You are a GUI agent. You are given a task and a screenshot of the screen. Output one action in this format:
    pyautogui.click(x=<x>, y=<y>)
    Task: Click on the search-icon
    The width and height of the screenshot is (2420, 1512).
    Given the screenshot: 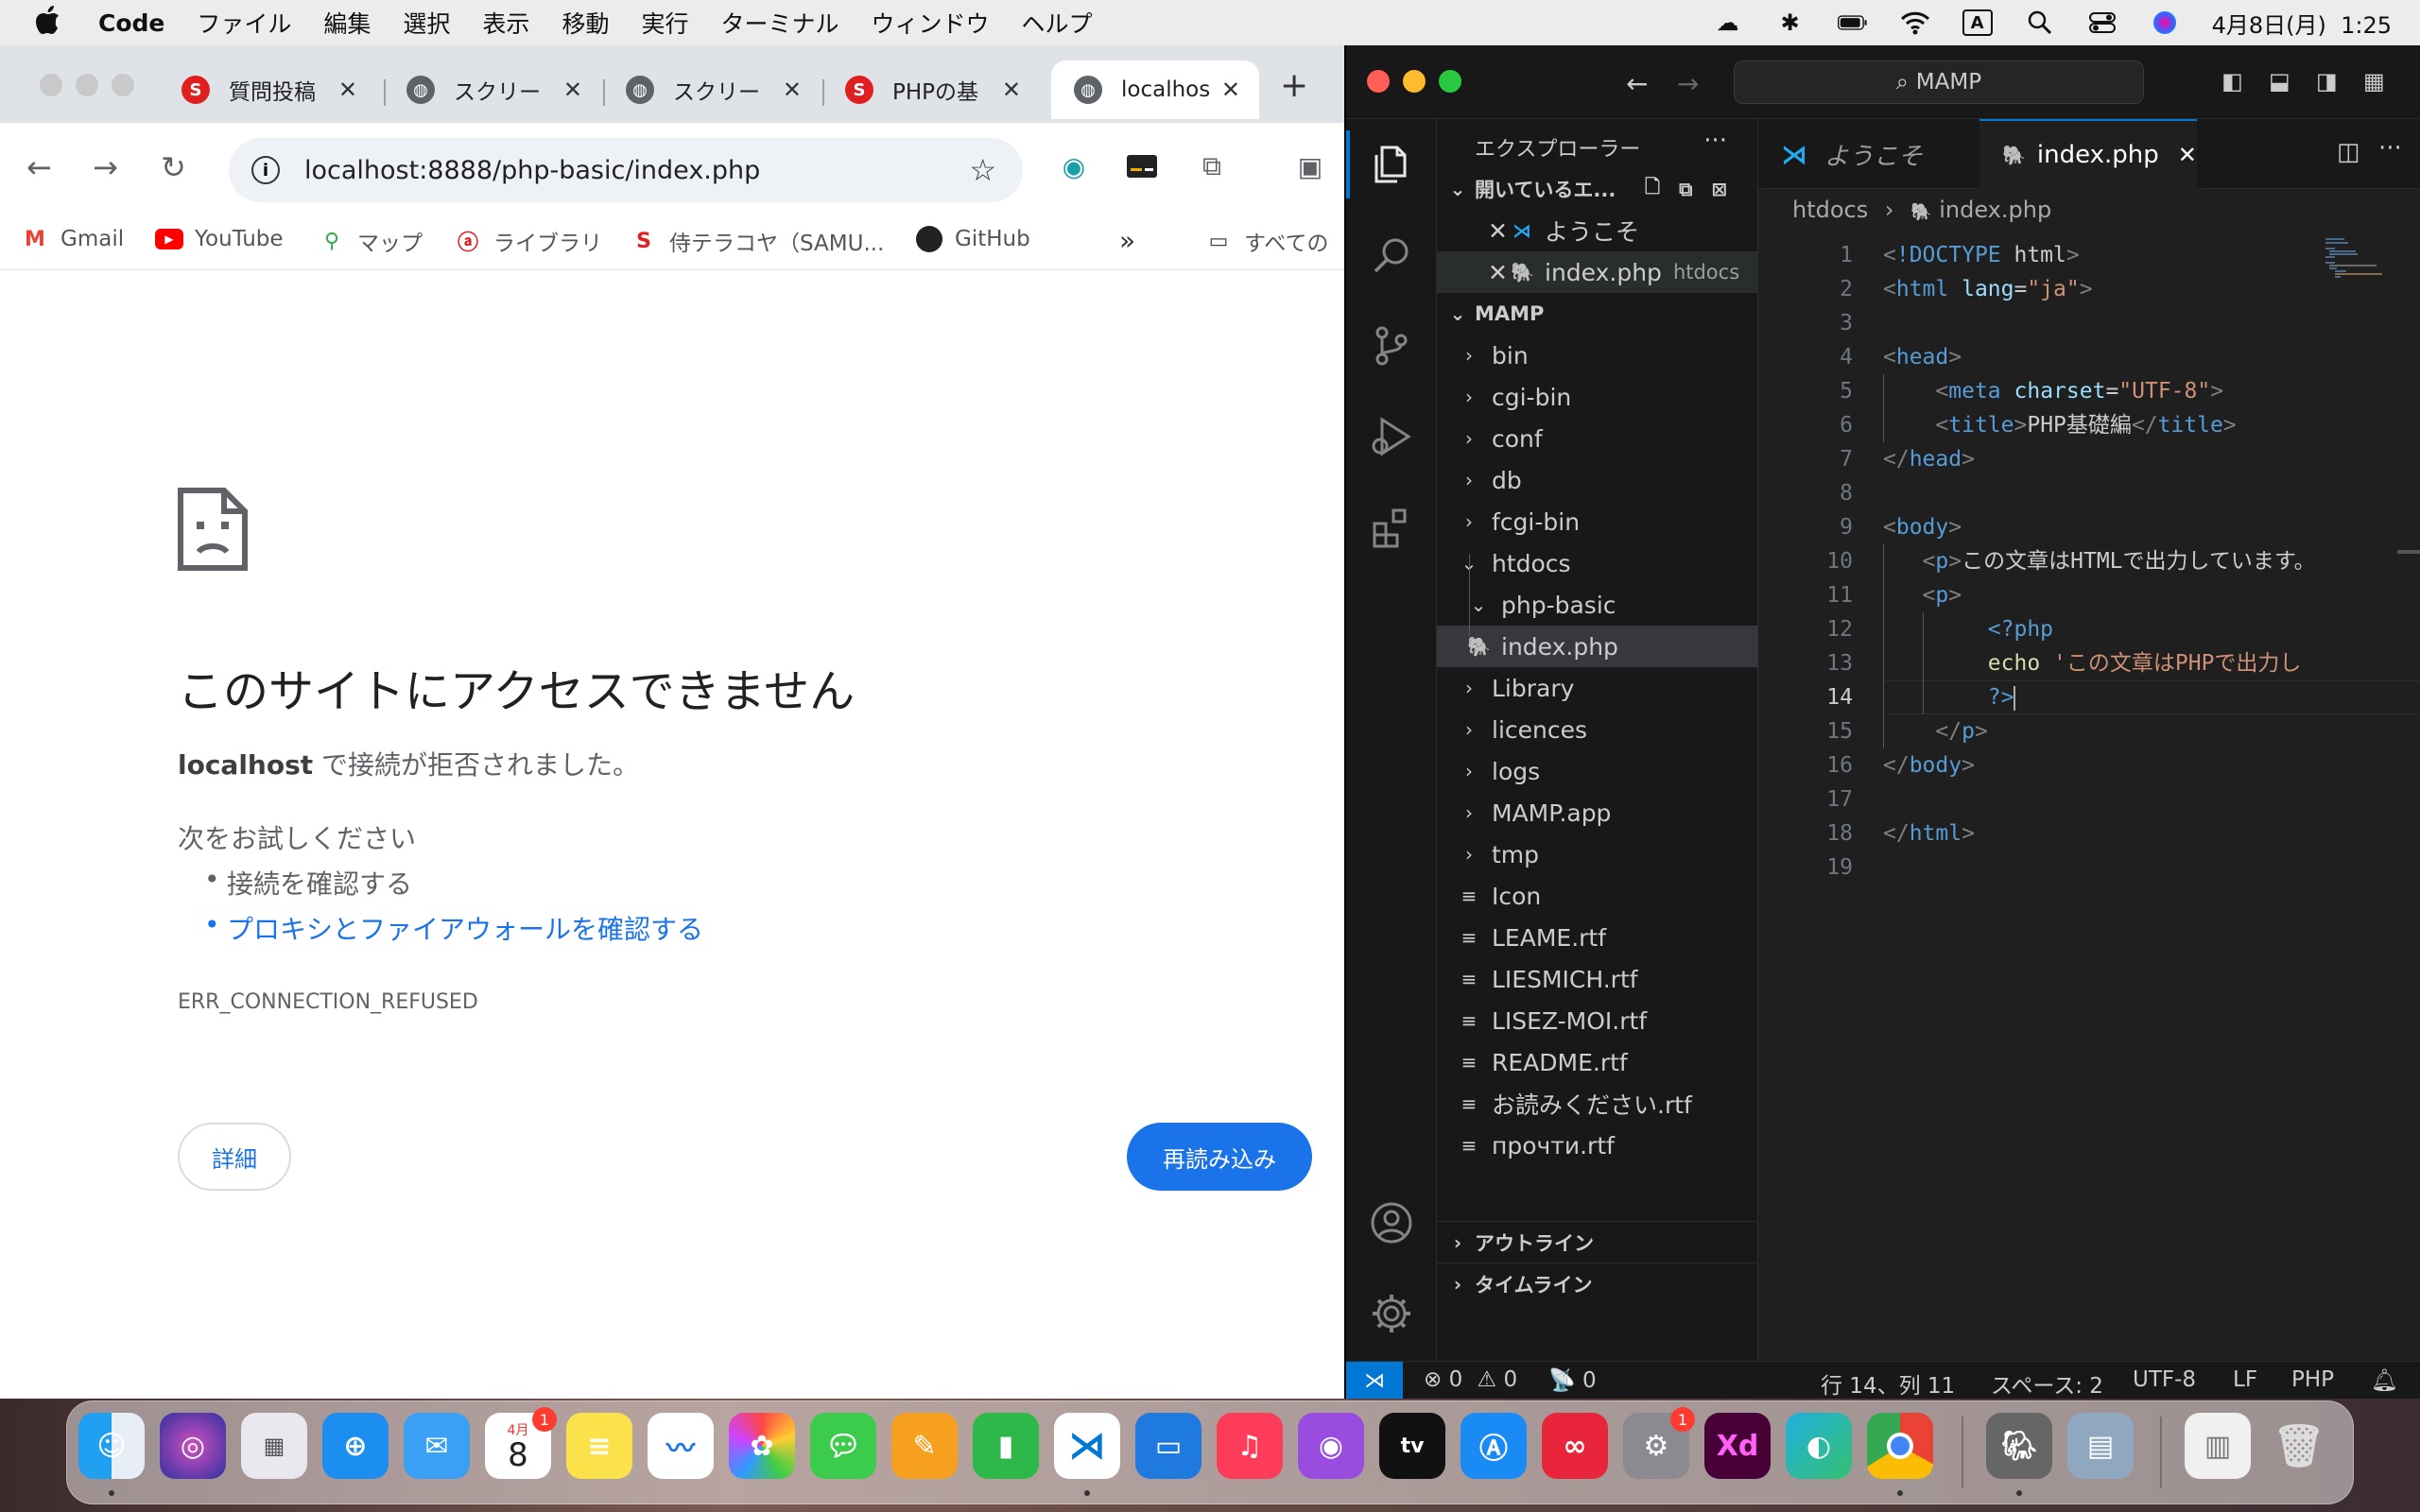 What is the action you would take?
    pyautogui.click(x=1391, y=255)
    